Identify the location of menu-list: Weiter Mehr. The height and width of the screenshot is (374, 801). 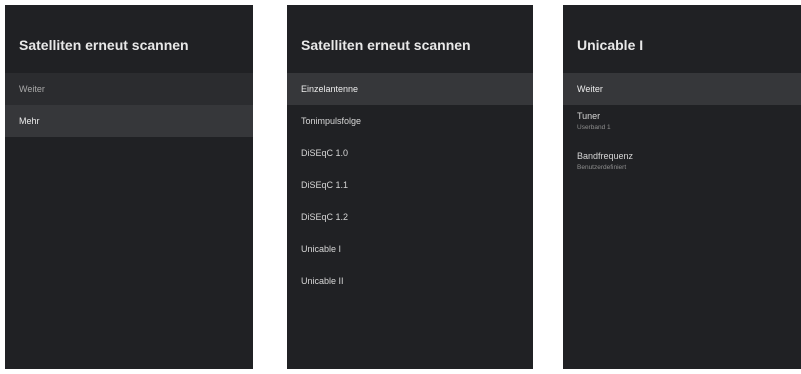
(129, 105).